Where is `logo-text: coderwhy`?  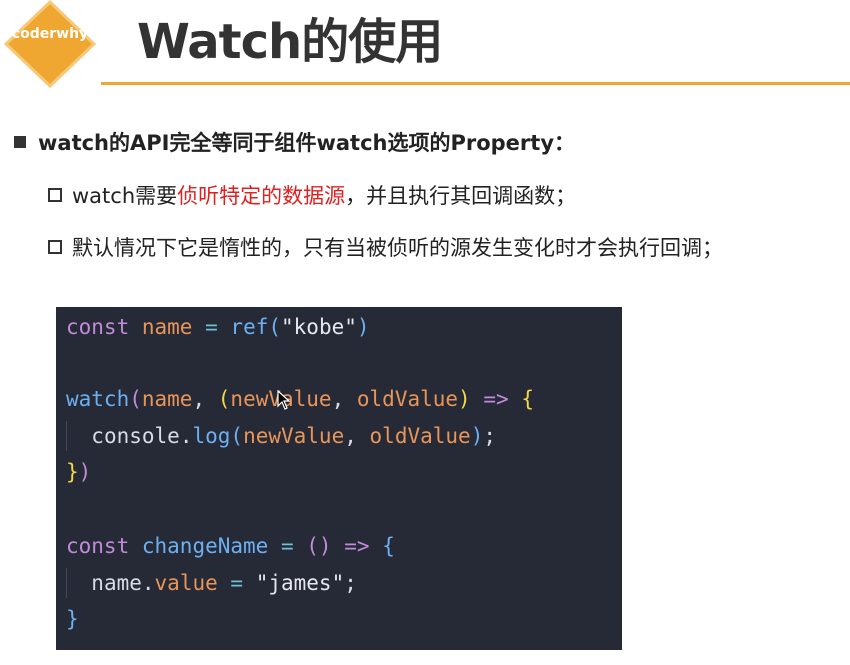
logo-text: coderwhy is located at coordinates (50, 34).